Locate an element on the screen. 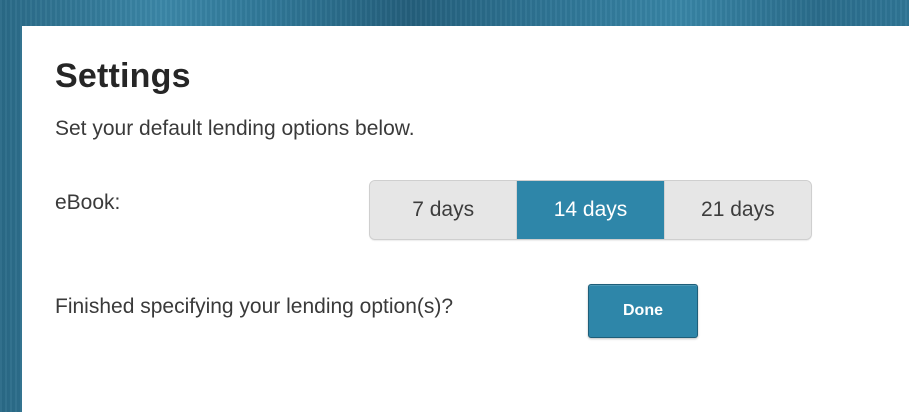 The width and height of the screenshot is (909, 412). lending-option-14-days: 14 days is located at coordinates (590, 210).